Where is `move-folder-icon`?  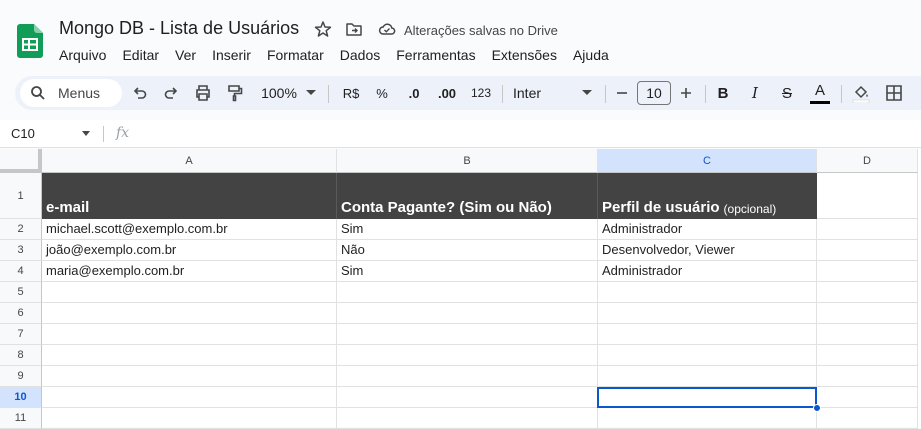
move-folder-icon is located at coordinates (354, 29).